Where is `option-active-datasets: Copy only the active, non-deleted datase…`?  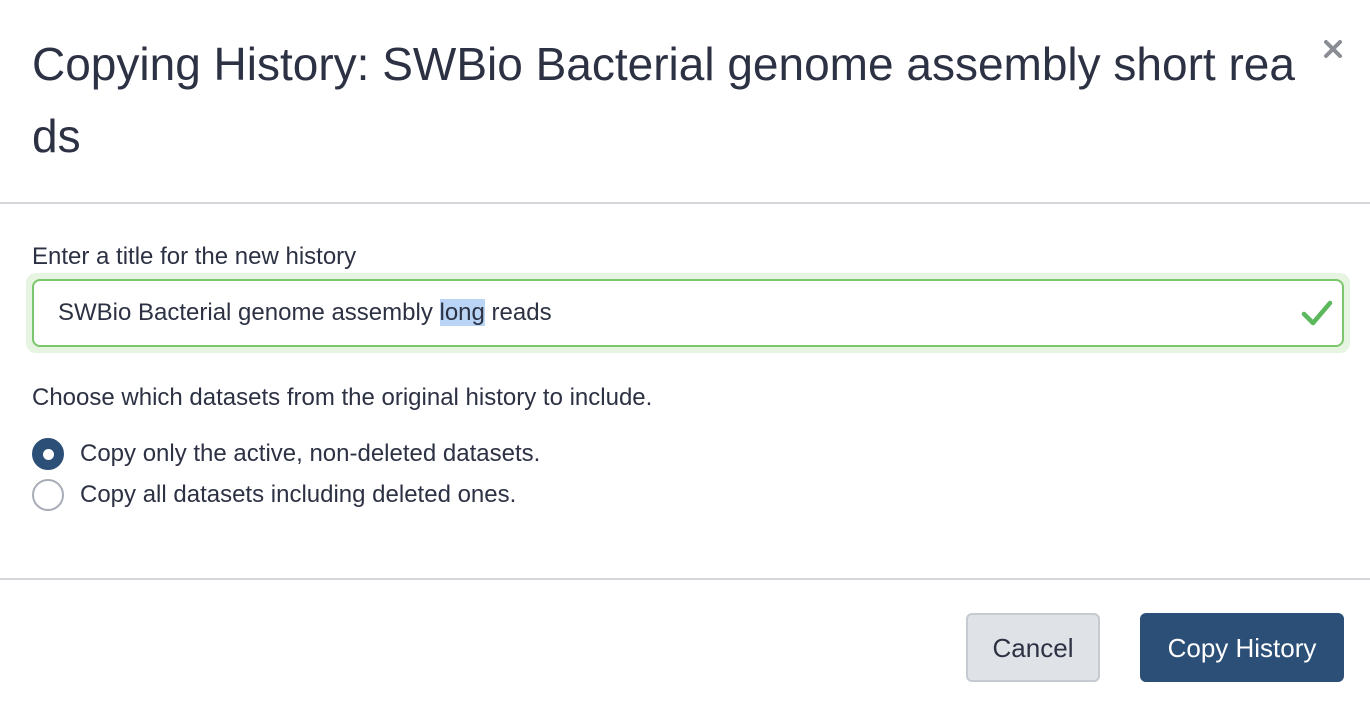
option-active-datasets: Copy only the active, non-deleted datase… is located at coordinates (286, 454).